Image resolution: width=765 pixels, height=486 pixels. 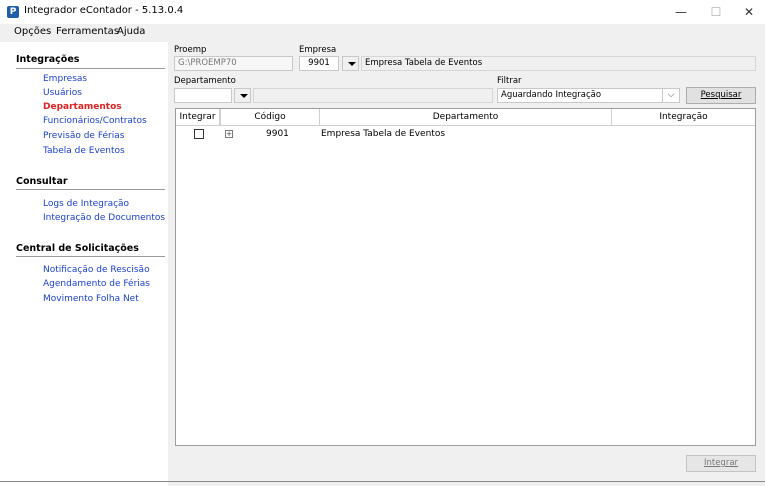 I want to click on window-title: Integrador eContador - 5.13.0.4, so click(x=104, y=10).